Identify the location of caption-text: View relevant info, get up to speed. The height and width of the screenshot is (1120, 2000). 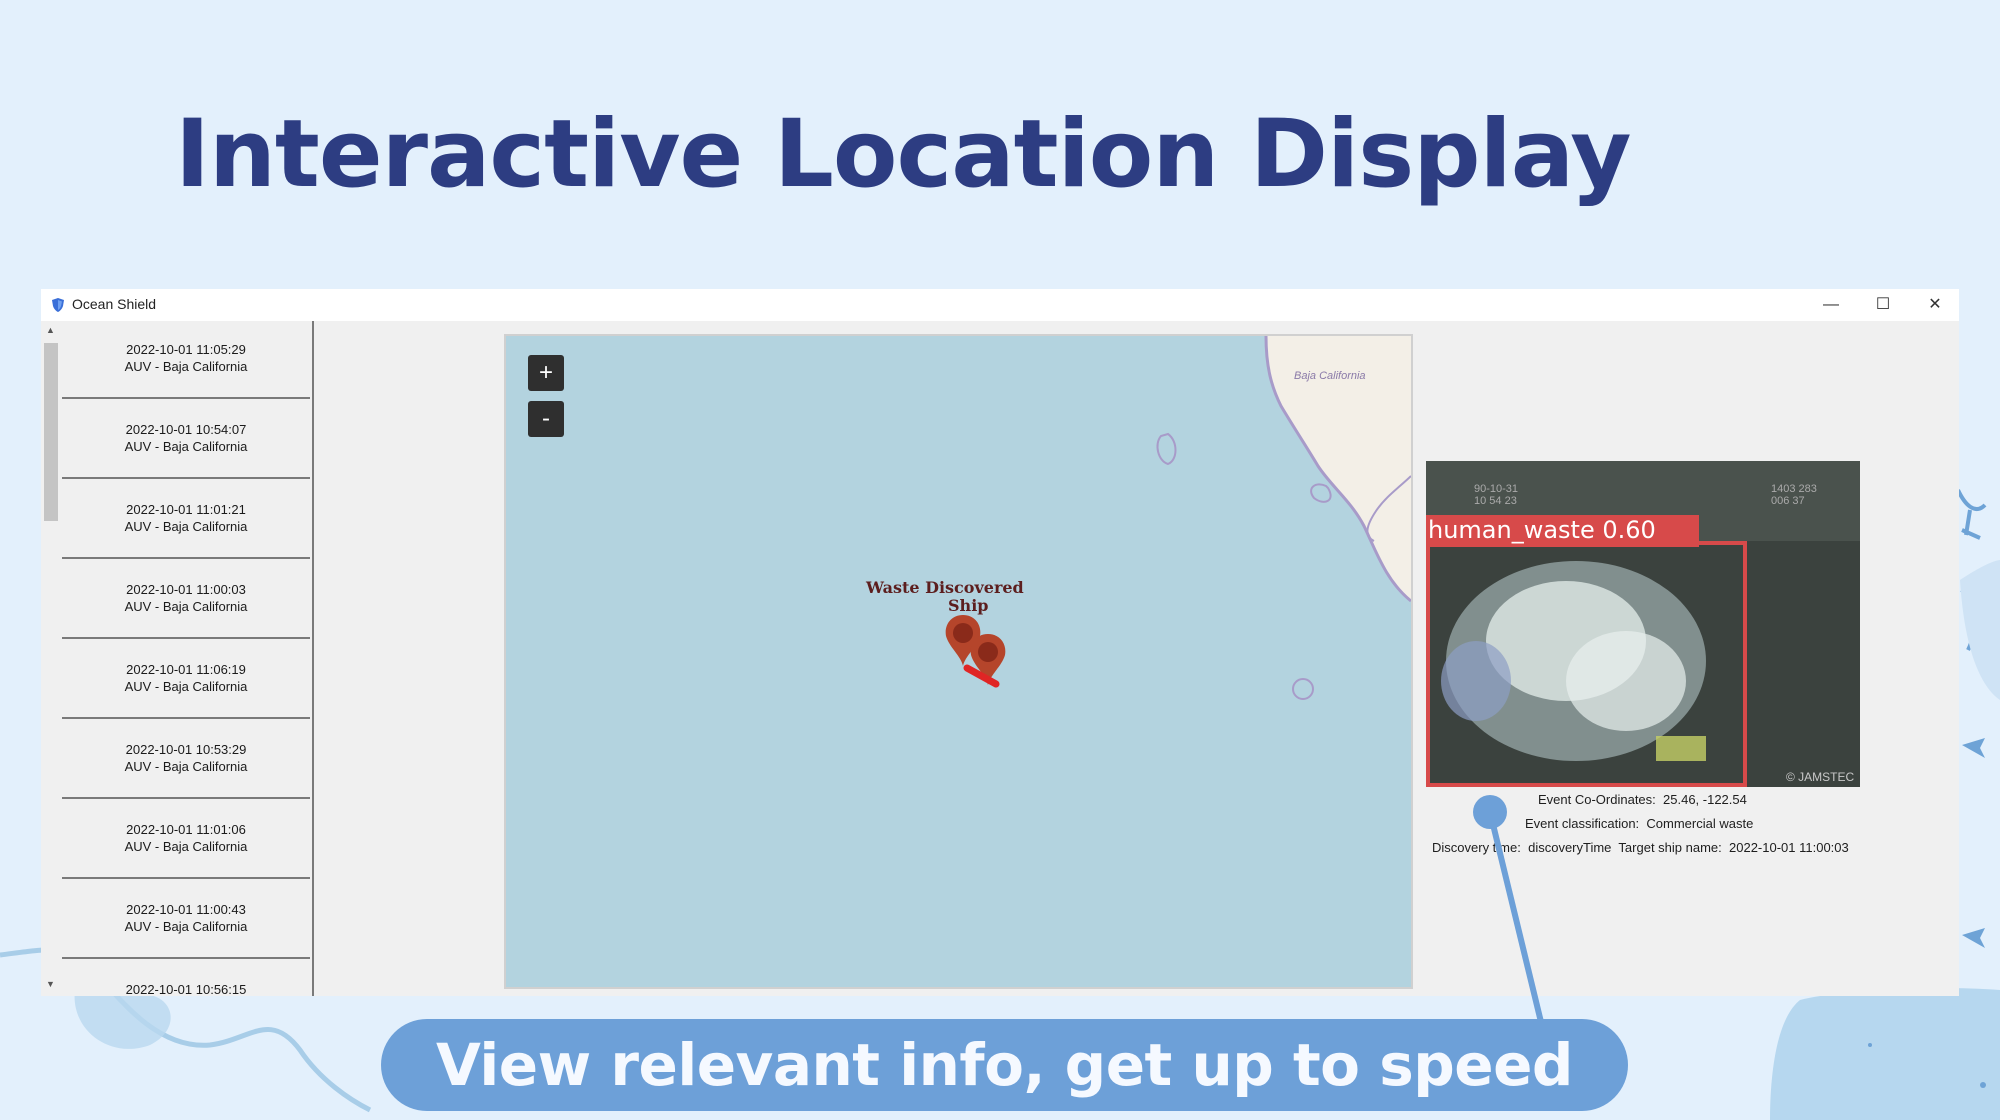
(1004, 1065).